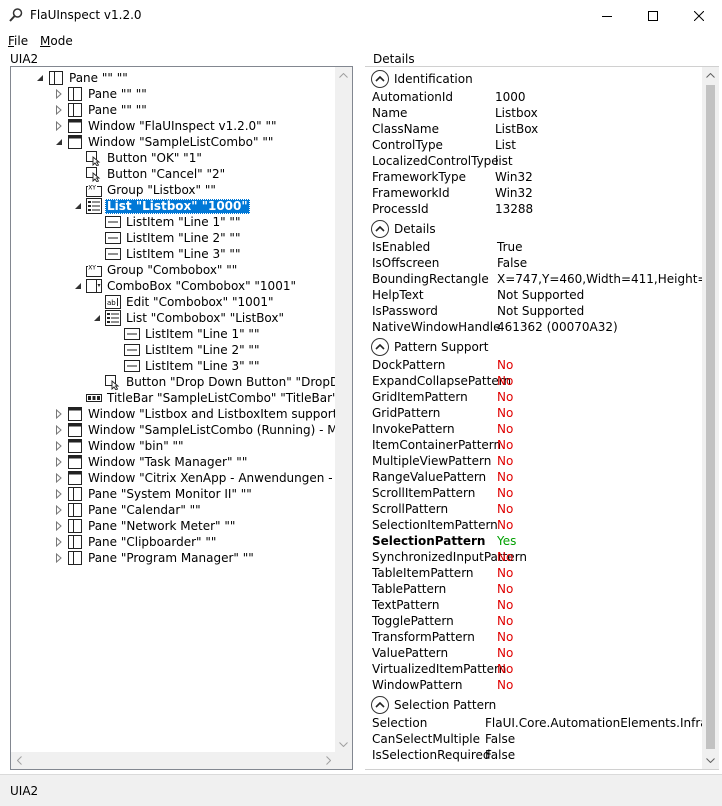  What do you see at coordinates (164, 142) in the screenshot?
I see `tree-node: Window "SampleListCombo" ""` at bounding box center [164, 142].